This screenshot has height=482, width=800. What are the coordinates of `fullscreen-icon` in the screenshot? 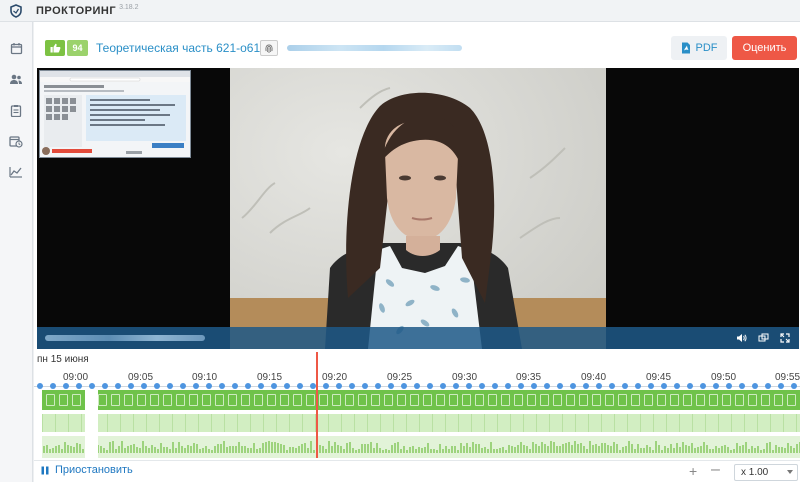 It's located at (785, 338).